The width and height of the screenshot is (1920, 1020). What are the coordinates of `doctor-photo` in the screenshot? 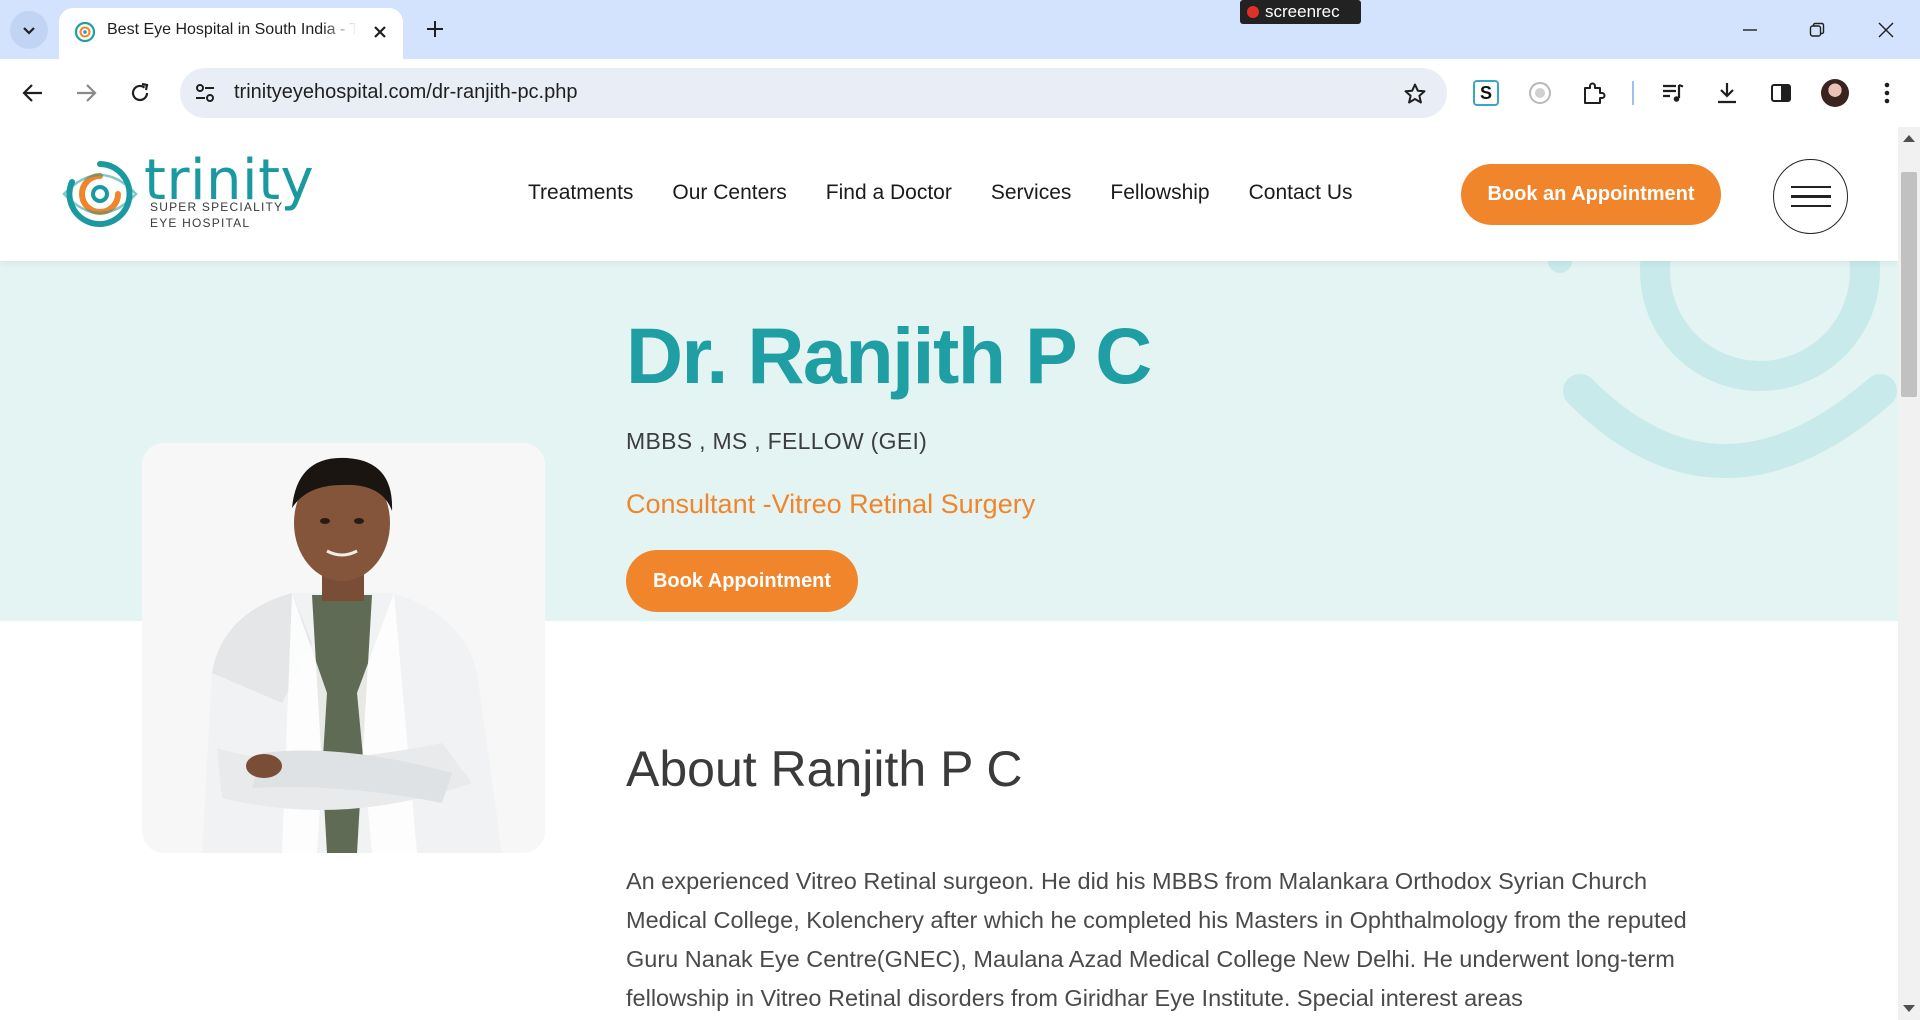 It's located at (343, 648).